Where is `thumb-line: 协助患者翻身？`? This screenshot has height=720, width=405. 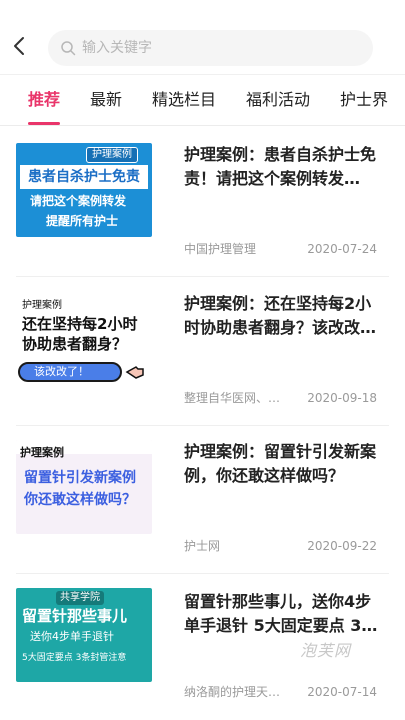
thumb-line: 协助患者翻身？ is located at coordinates (75, 344).